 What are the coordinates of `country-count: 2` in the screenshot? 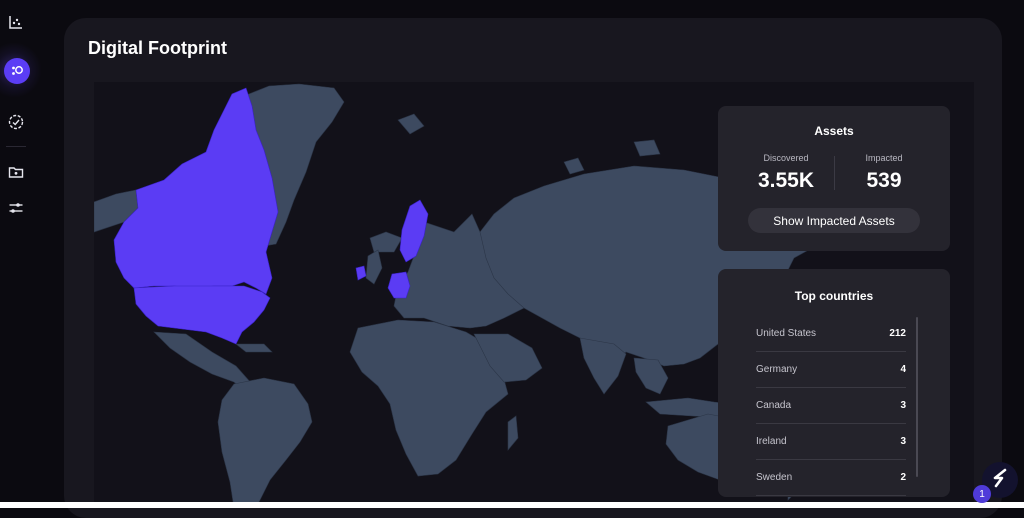 It's located at (903, 477).